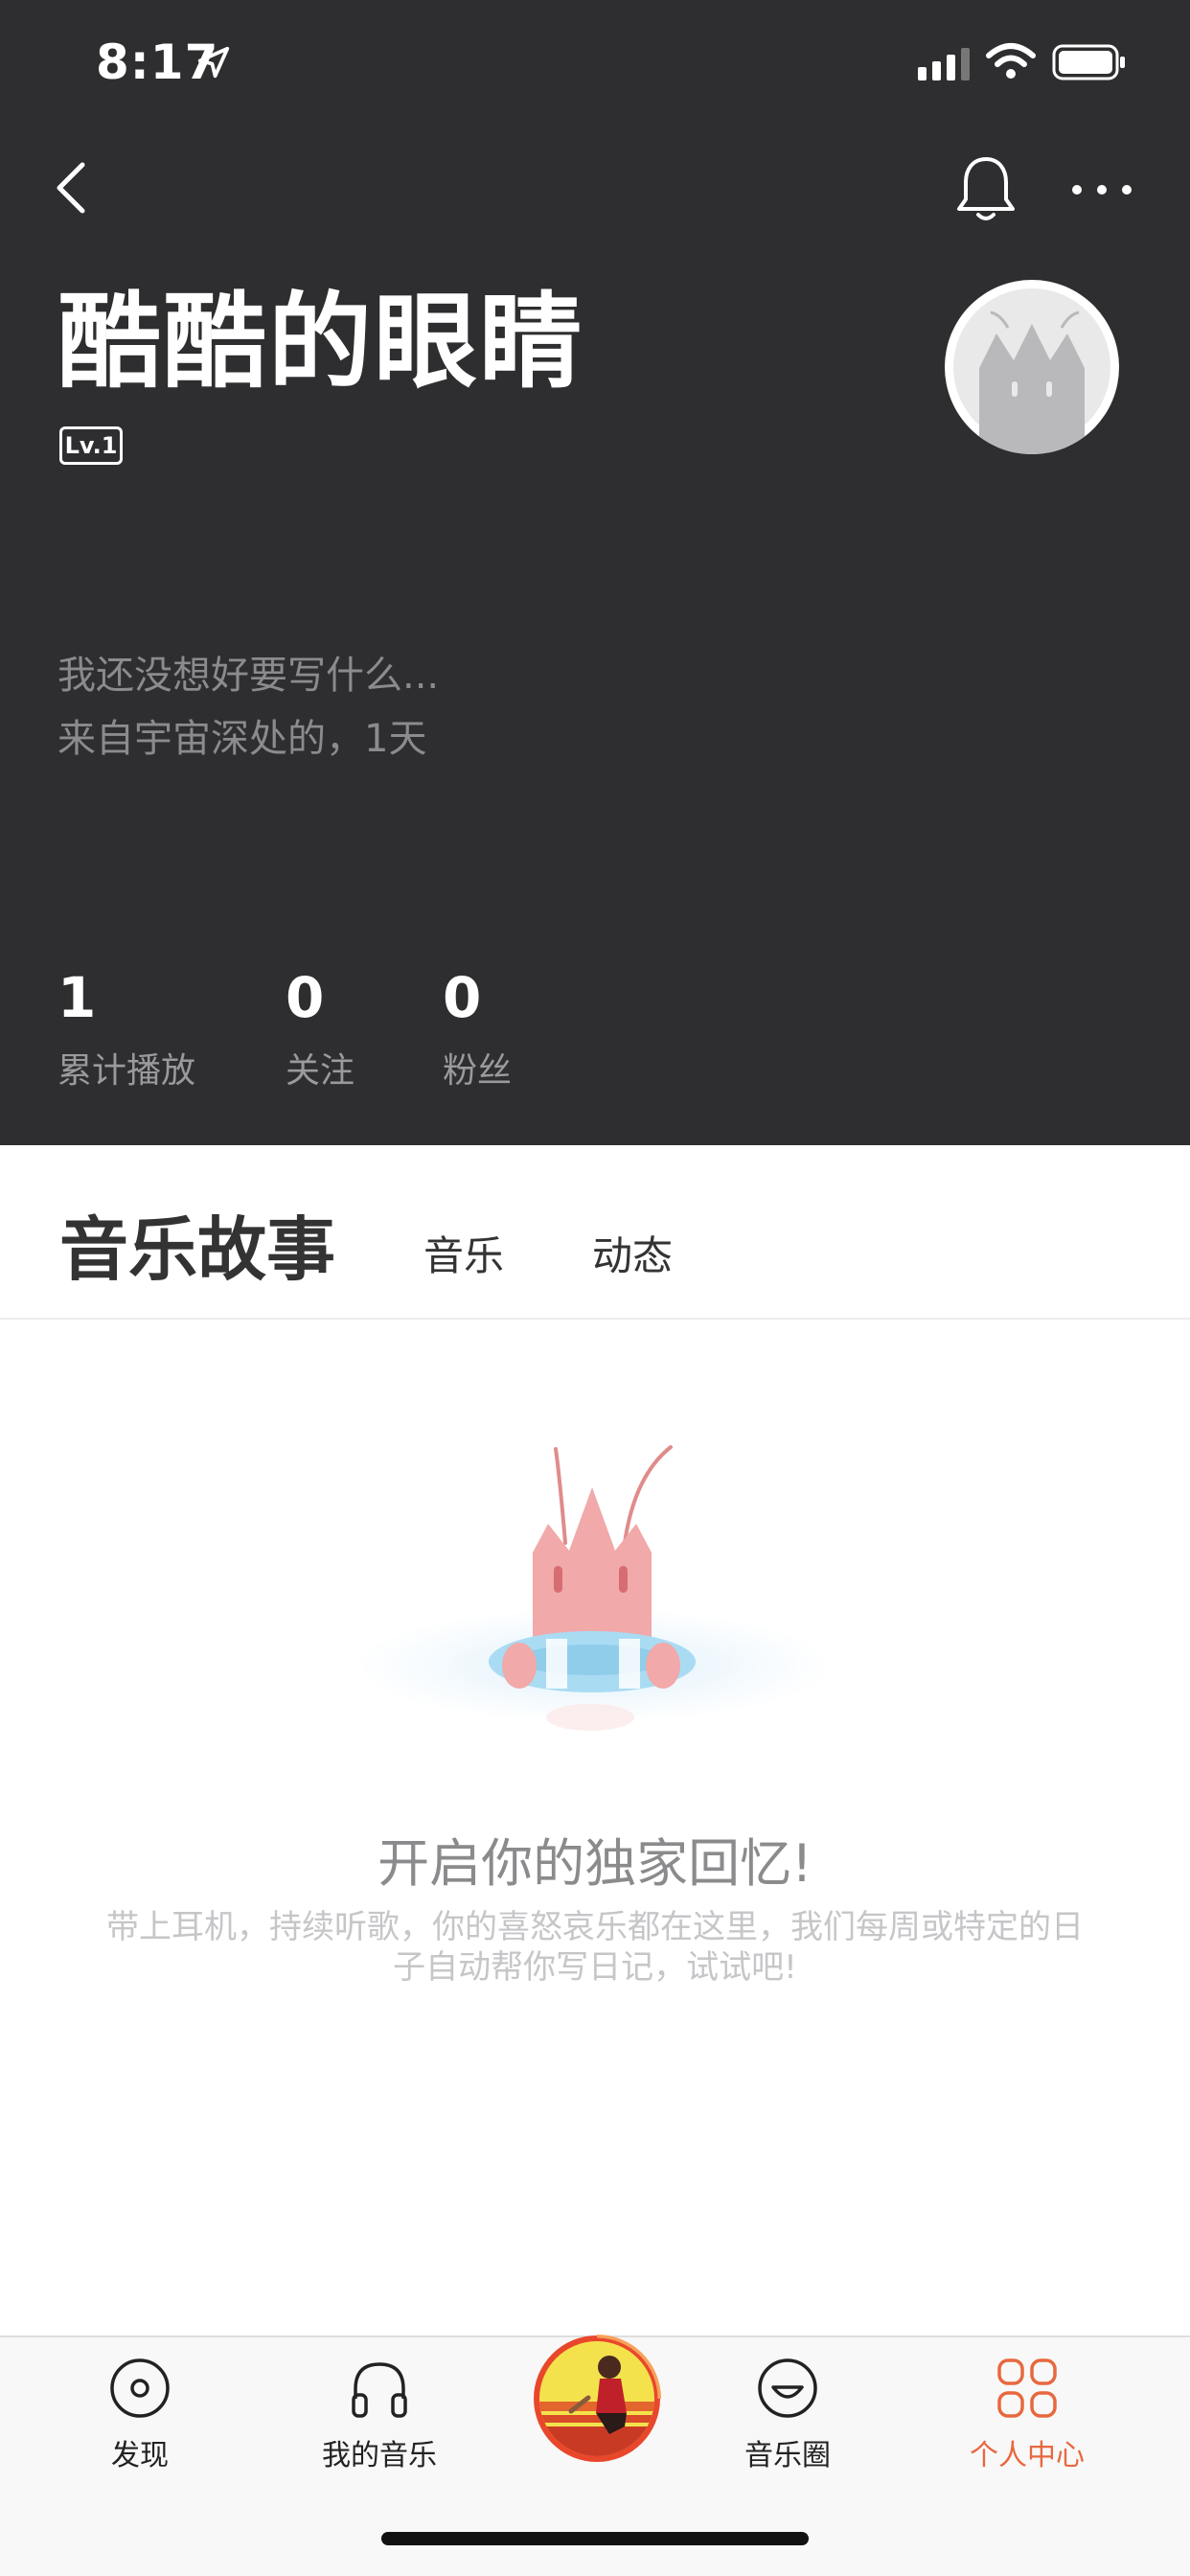 The image size is (1190, 2576). I want to click on empty-state-illustration, so click(594, 1588).